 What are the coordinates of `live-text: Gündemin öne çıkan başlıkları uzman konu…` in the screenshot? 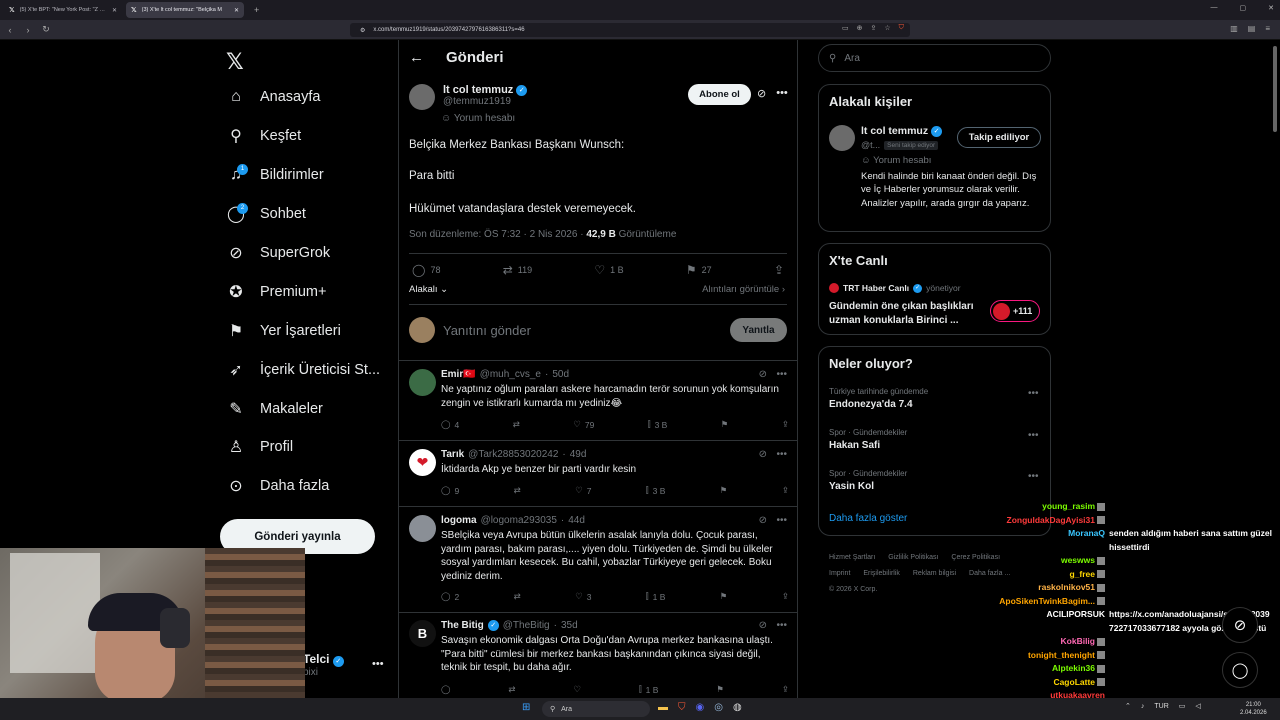 It's located at (906, 313).